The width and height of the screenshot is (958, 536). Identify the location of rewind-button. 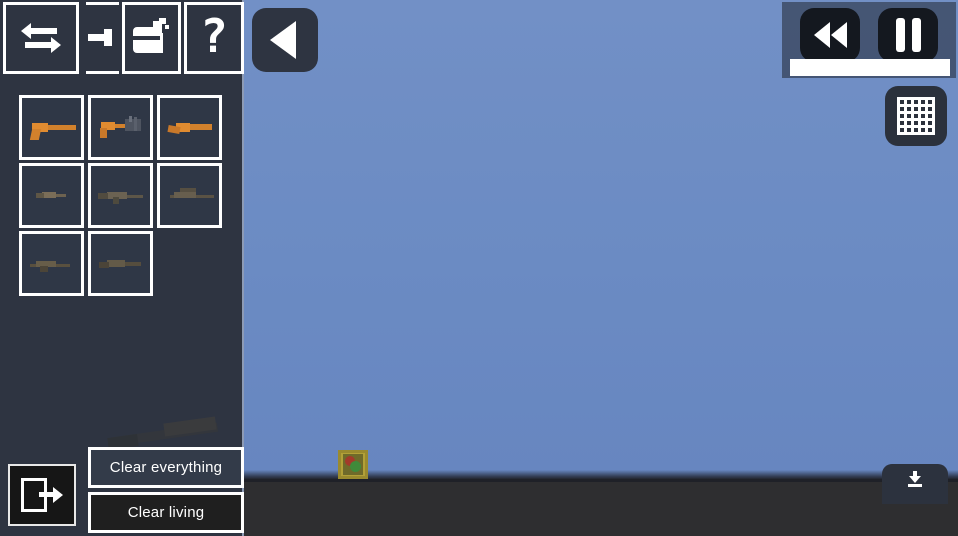
(830, 35).